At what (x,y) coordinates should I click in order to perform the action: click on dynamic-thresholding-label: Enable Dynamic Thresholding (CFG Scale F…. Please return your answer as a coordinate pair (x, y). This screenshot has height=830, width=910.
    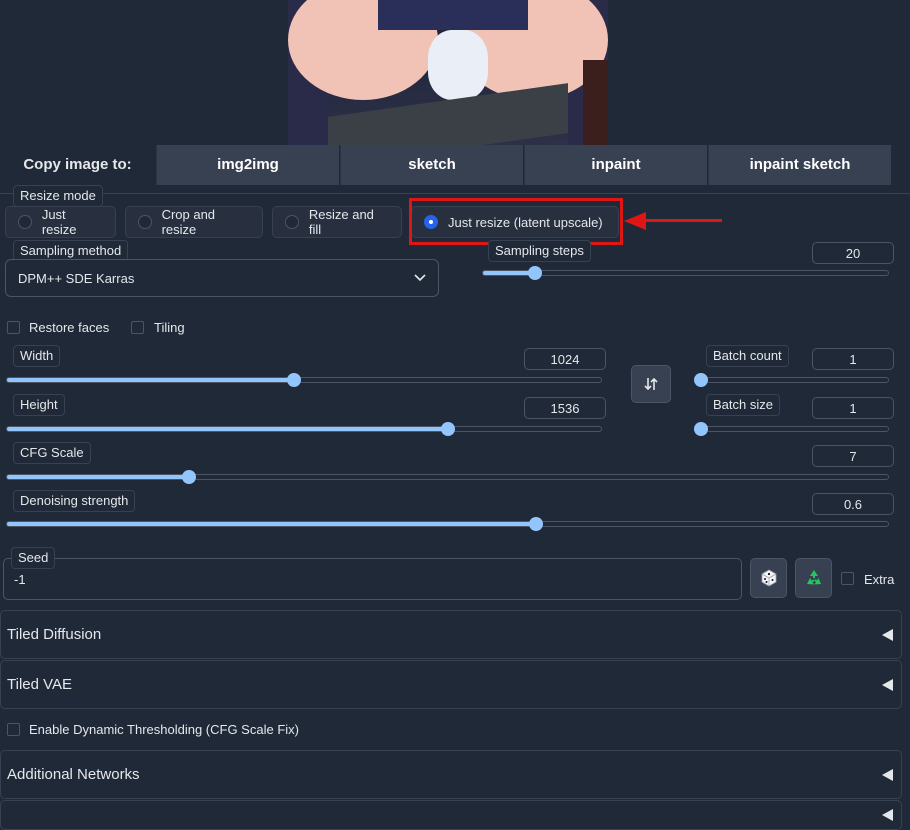
    Looking at the image, I should click on (164, 729).